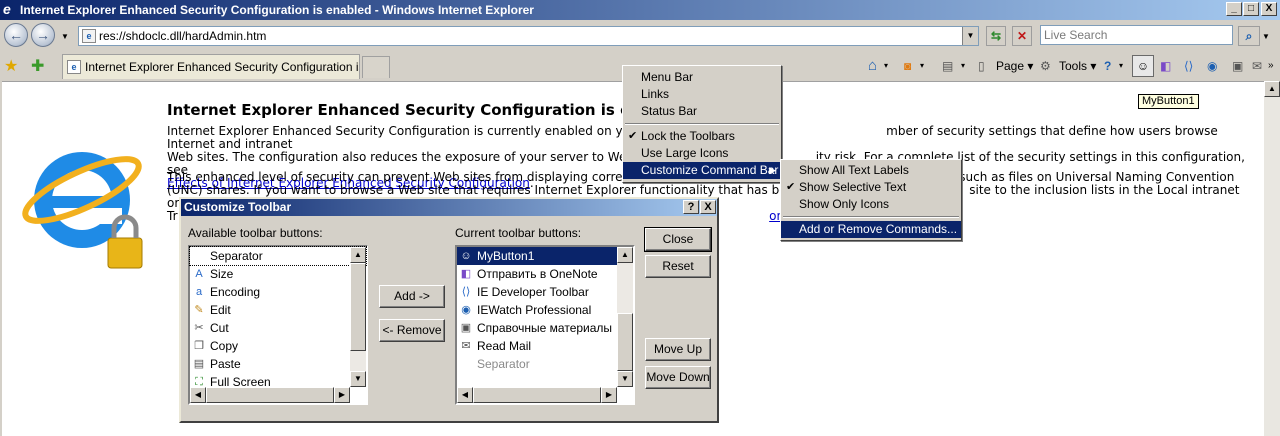 The height and width of the screenshot is (436, 1280). I want to click on menu-item-customize-command-bar: Customize Command Bar ▶, so click(702, 170).